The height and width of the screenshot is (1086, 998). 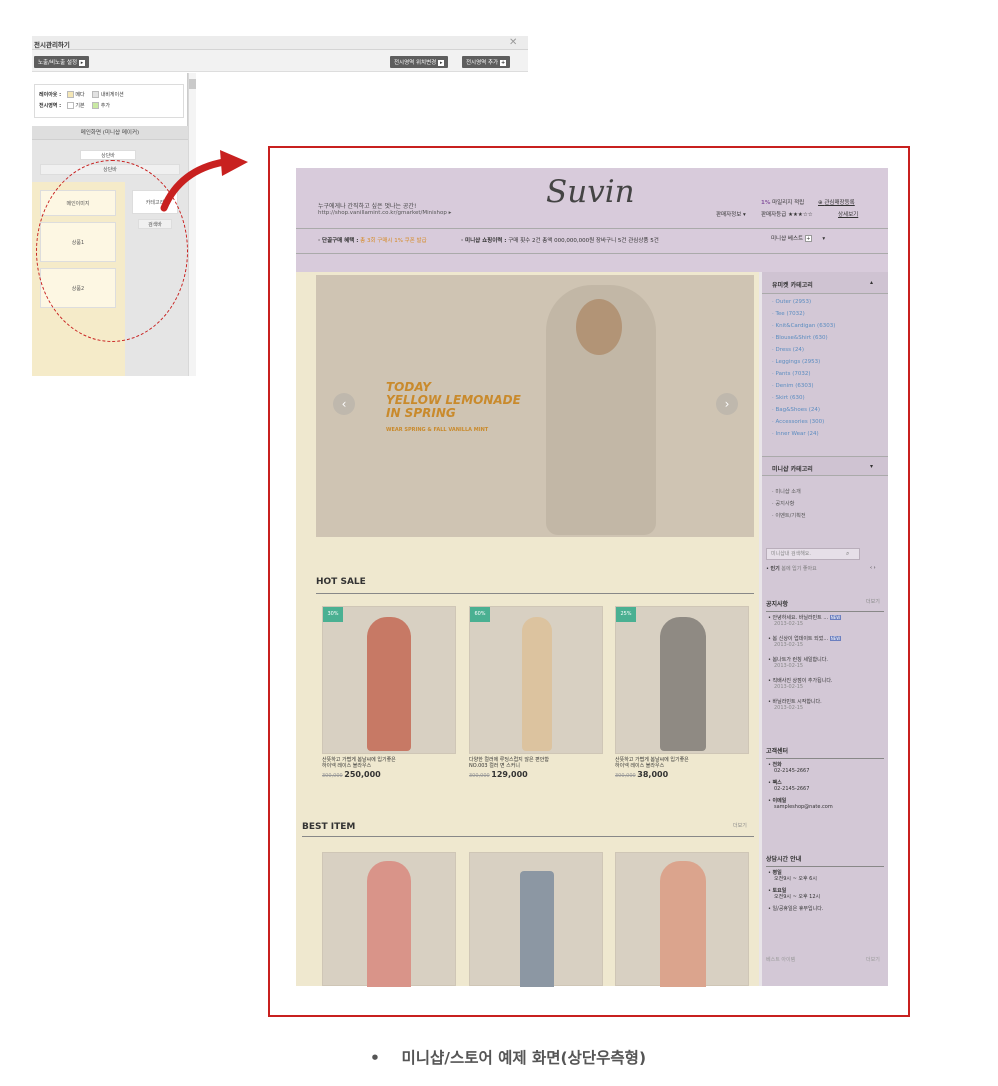 I want to click on price: 250,000, so click(x=362, y=774).